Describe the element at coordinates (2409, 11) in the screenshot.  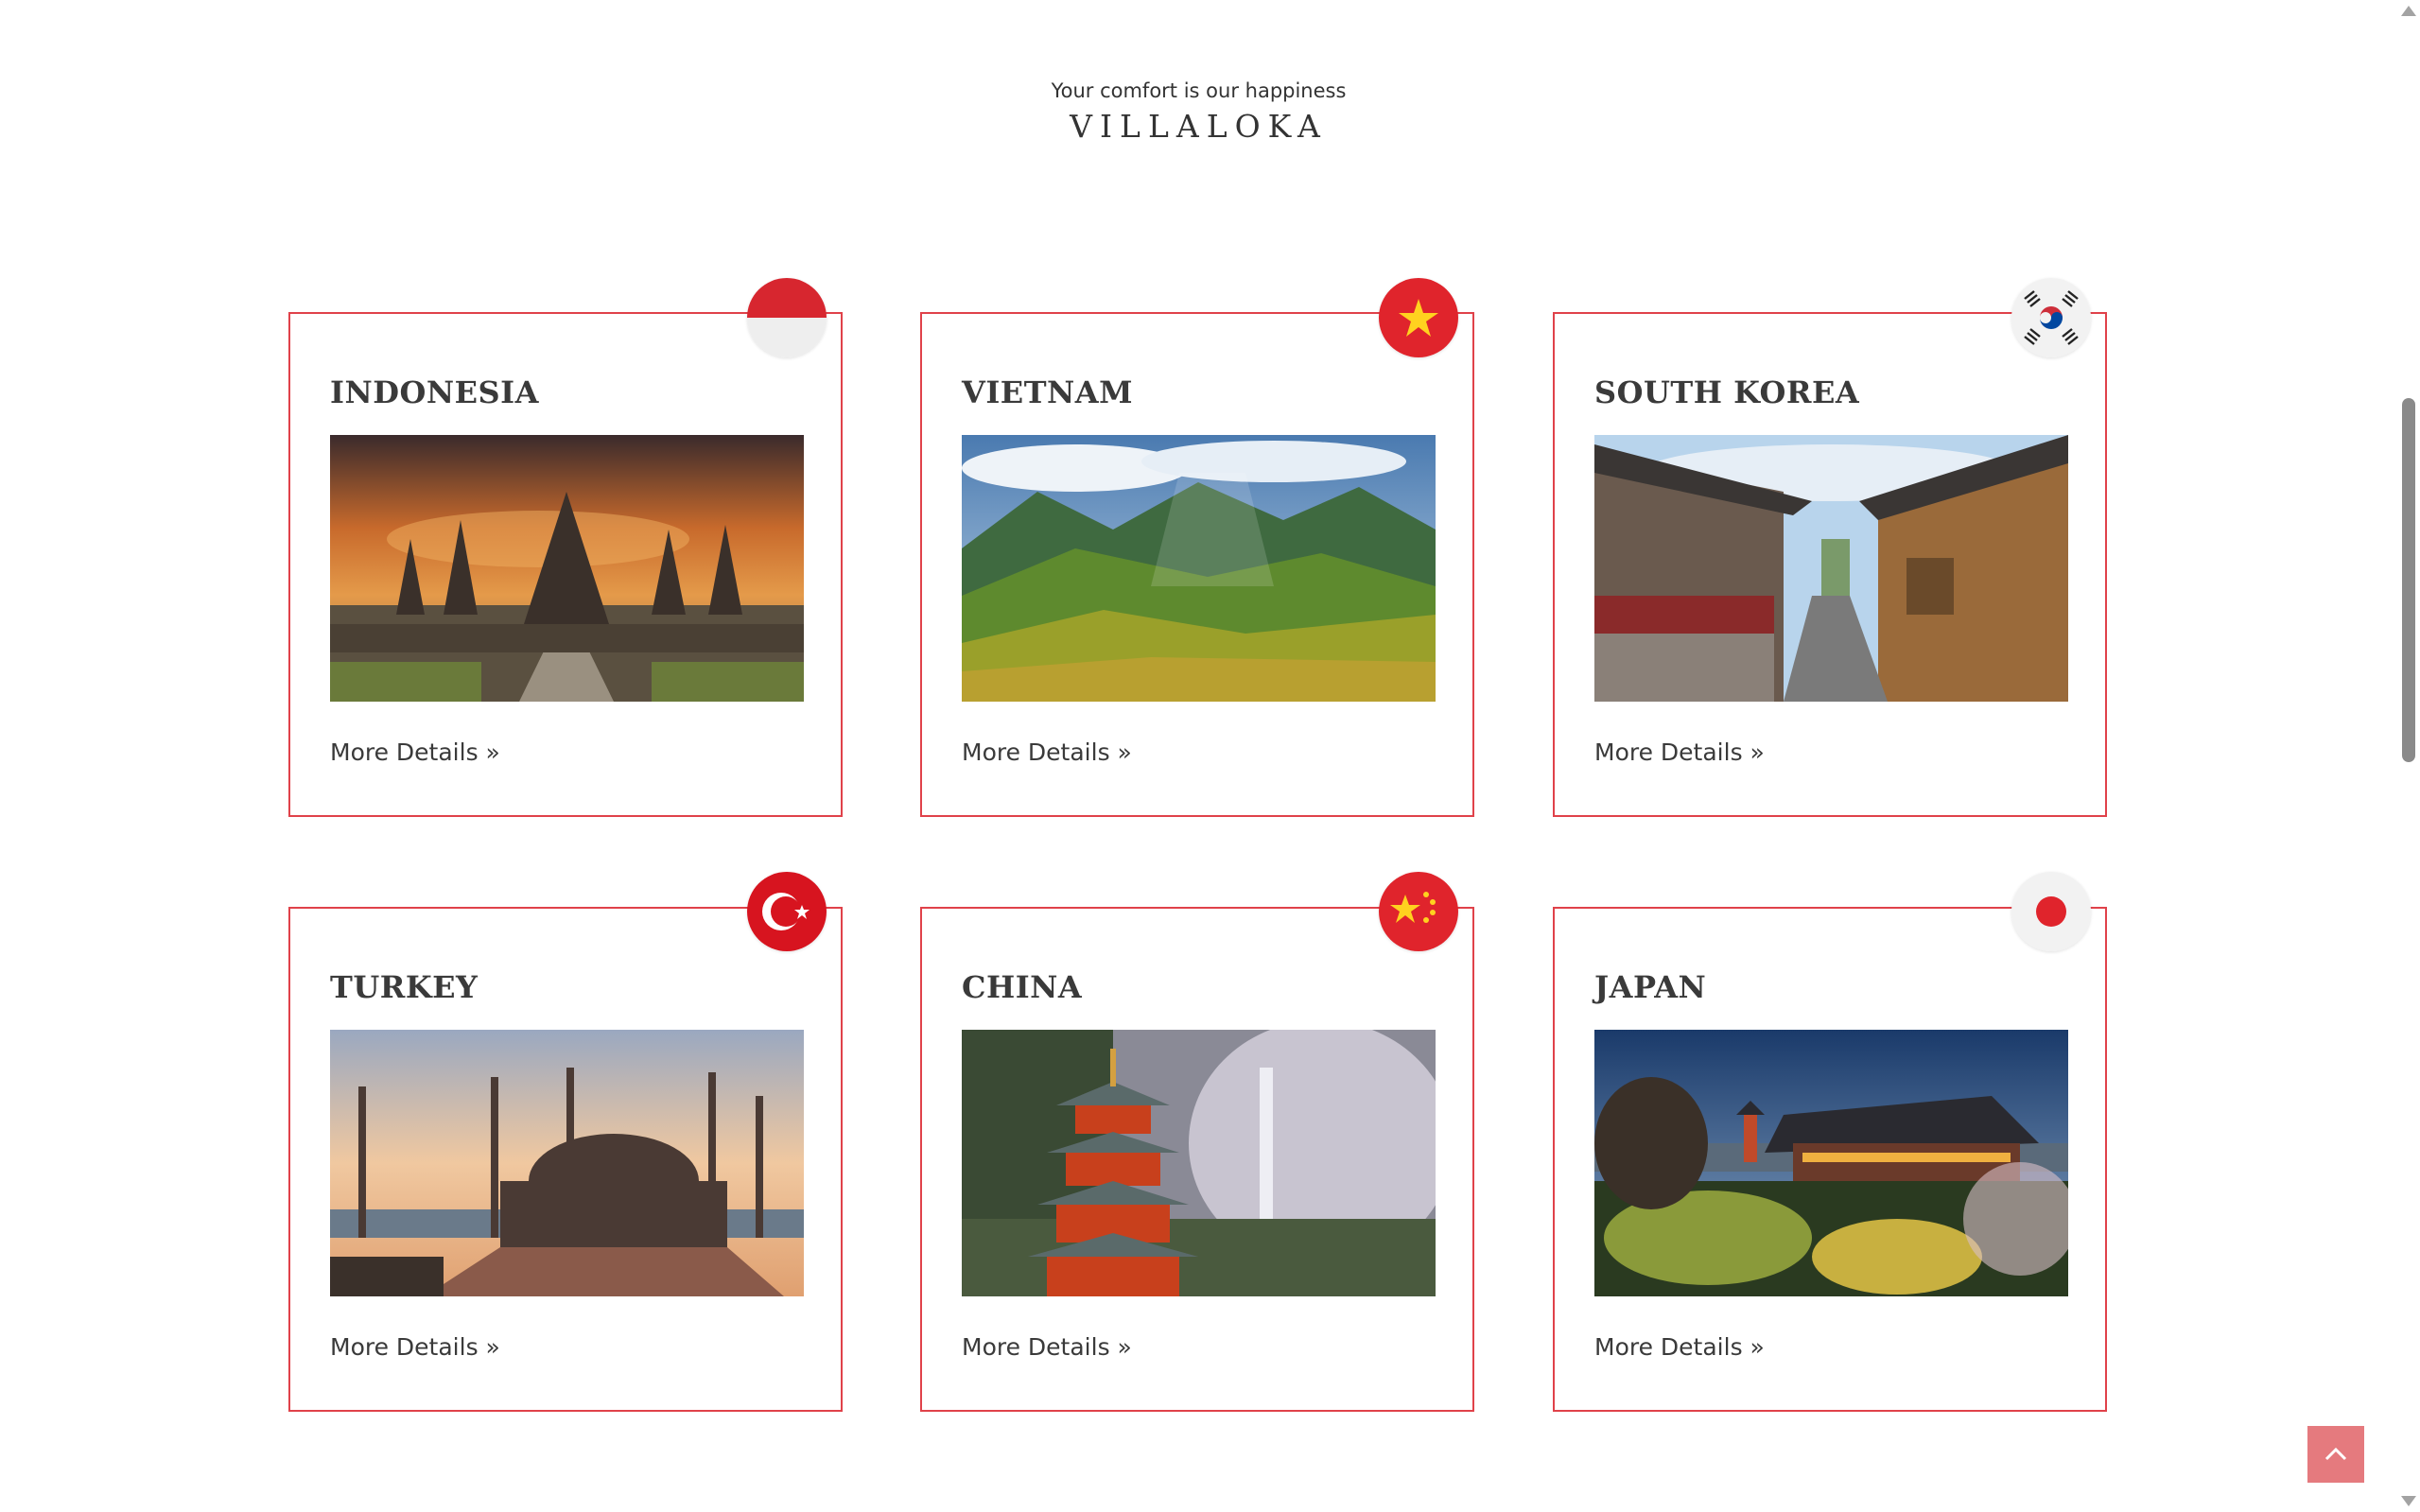
I see `scroll-up-arrow-icon` at that location.